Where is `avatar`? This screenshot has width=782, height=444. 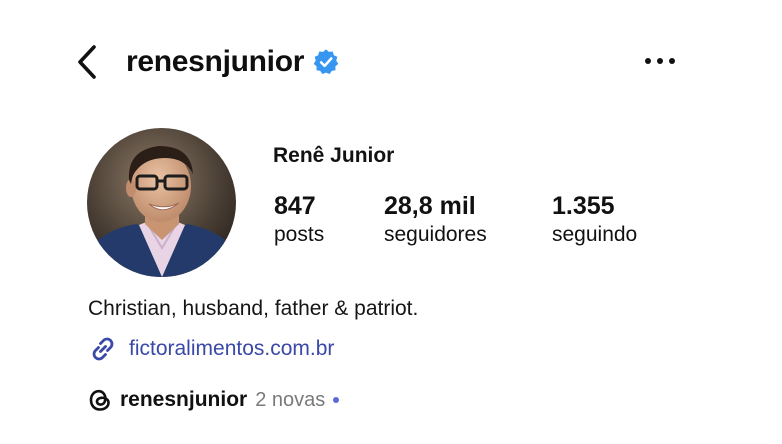 avatar is located at coordinates (161, 202).